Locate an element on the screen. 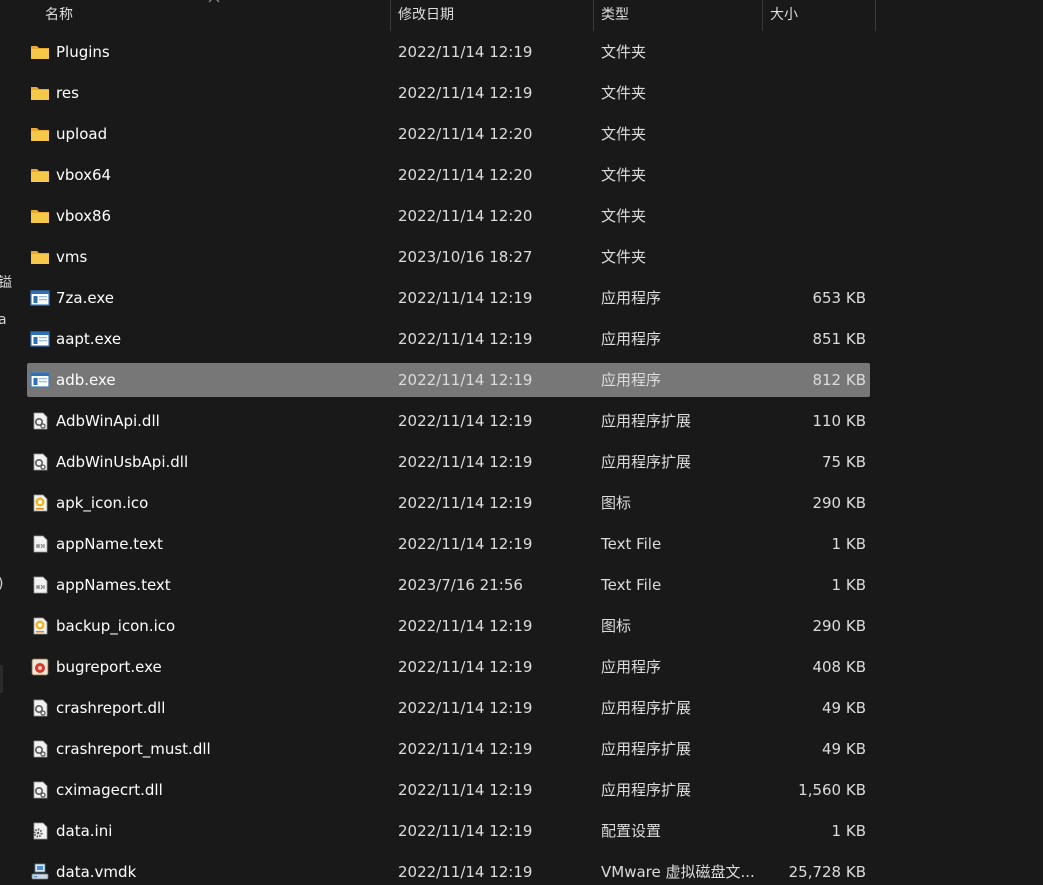  file-size: 49 KB is located at coordinates (844, 708).